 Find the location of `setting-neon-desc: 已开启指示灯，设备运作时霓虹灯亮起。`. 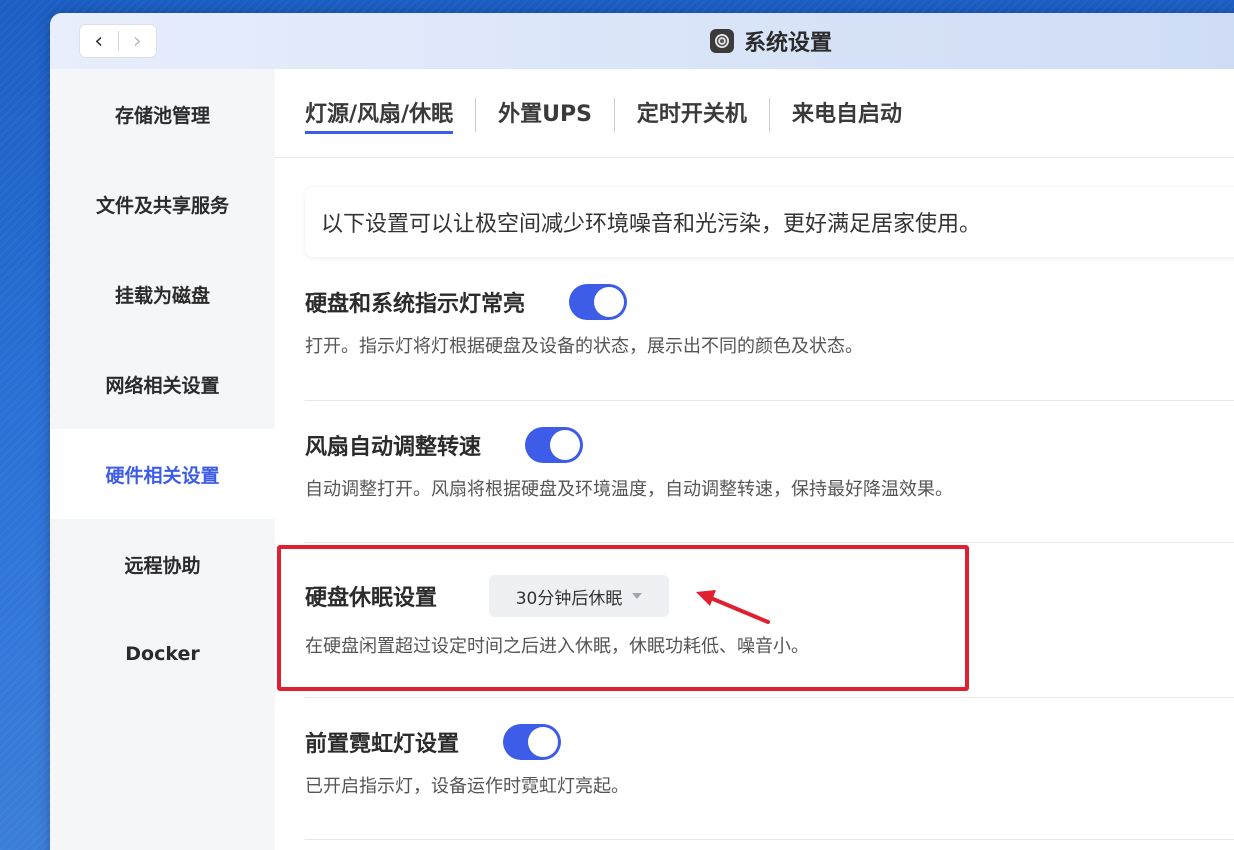

setting-neon-desc: 已开启指示灯，设备运作时霓虹灯亮起。 is located at coordinates (467, 786).